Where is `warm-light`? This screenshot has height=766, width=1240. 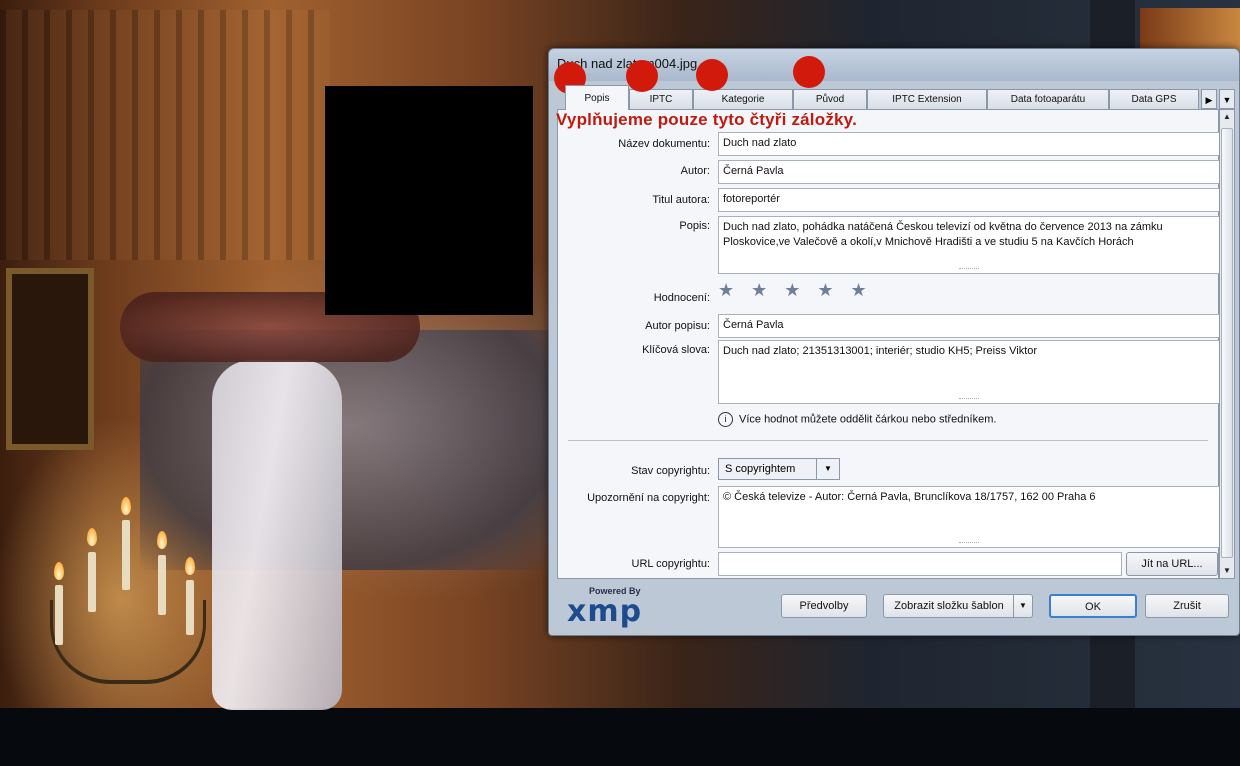
warm-light is located at coordinates (1190, 30).